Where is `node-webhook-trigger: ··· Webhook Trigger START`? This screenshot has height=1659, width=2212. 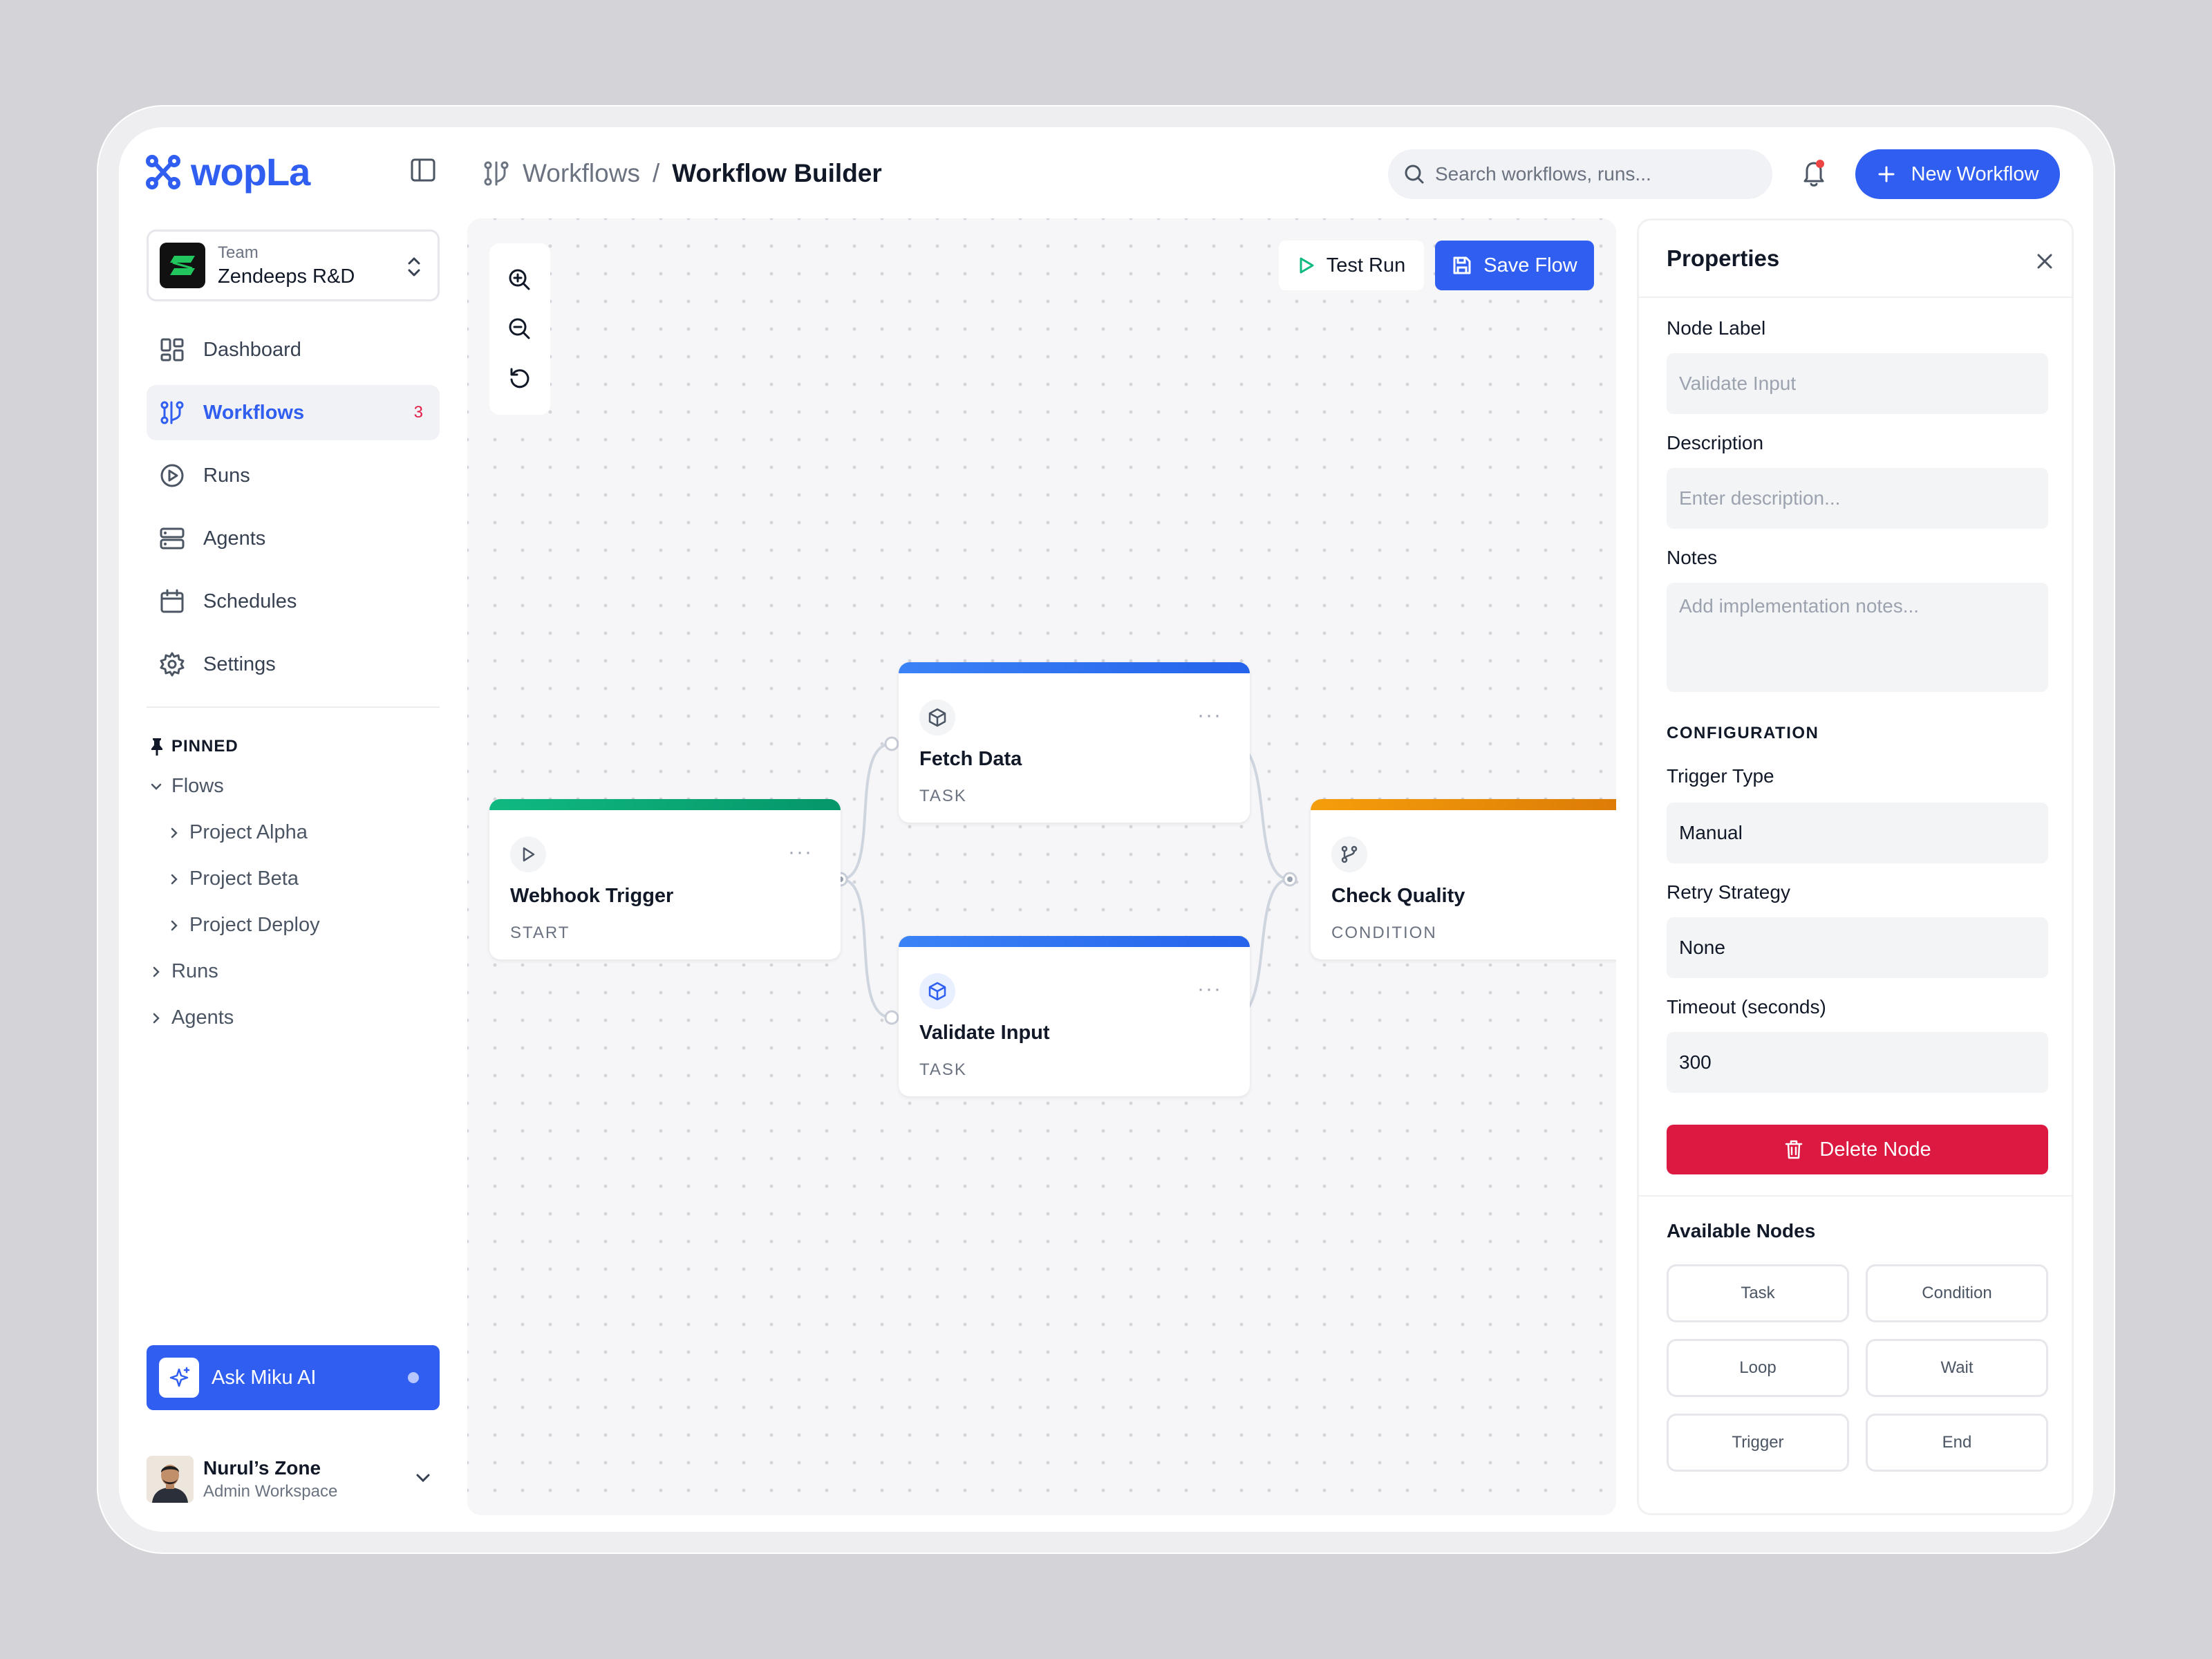
node-webhook-trigger: ··· Webhook Trigger START is located at coordinates (665, 879).